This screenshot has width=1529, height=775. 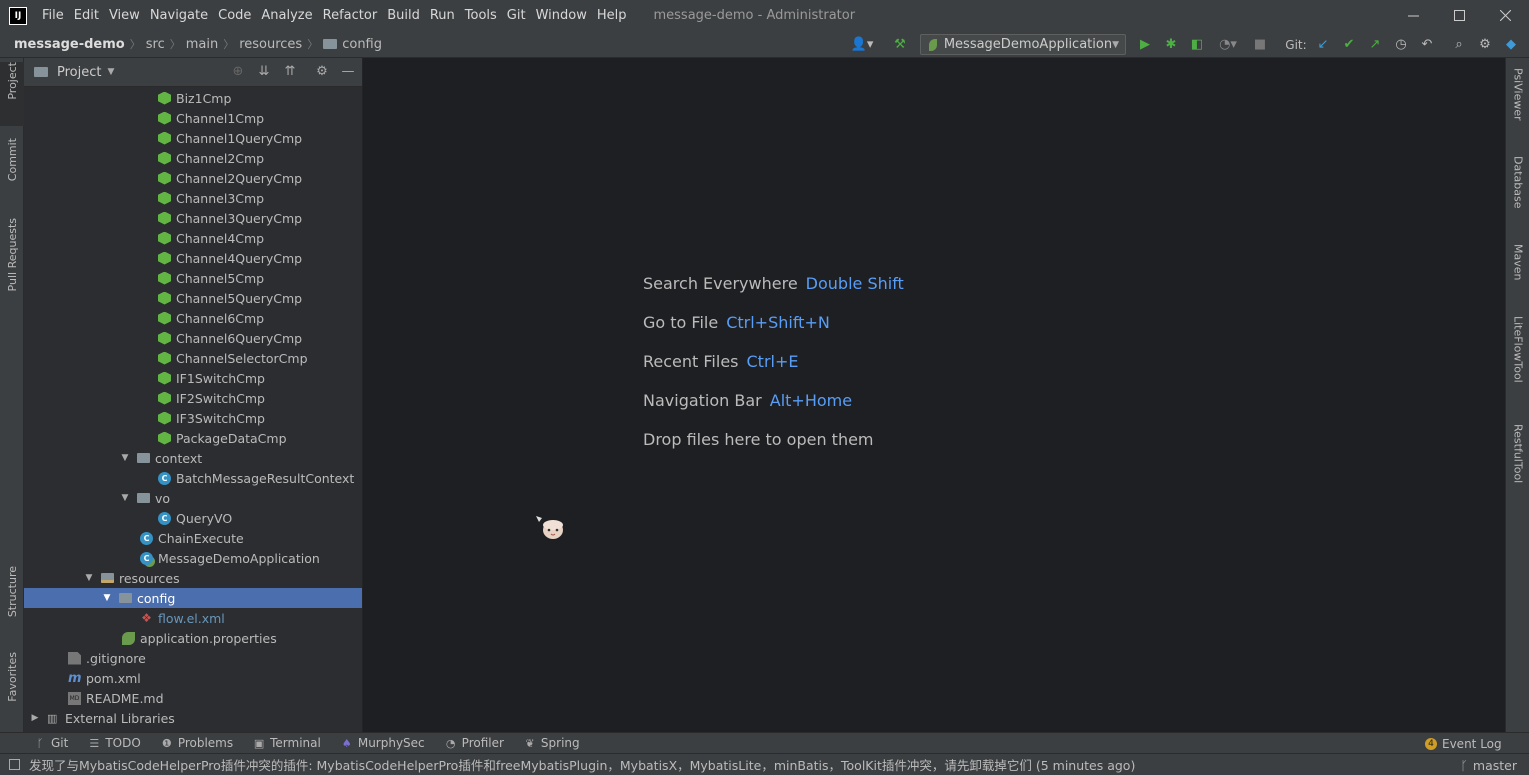 What do you see at coordinates (193, 498) in the screenshot?
I see `tree-item: ▼ vo` at bounding box center [193, 498].